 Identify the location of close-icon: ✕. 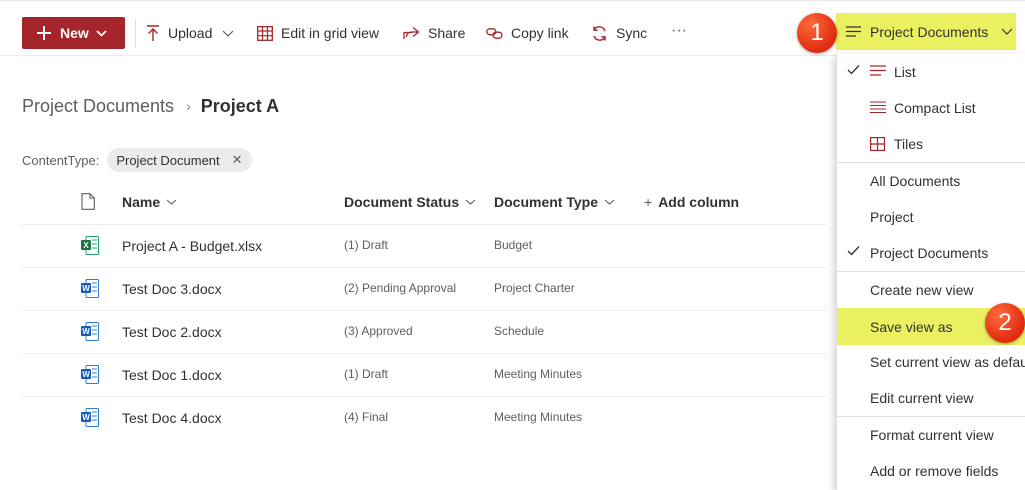
(237, 160).